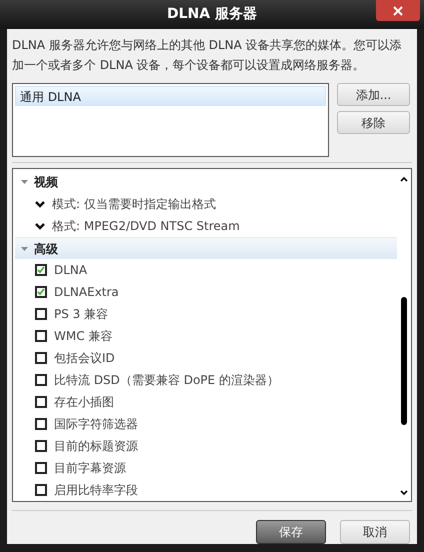  What do you see at coordinates (212, 14) in the screenshot?
I see `window-title: DLNA 服务器` at bounding box center [212, 14].